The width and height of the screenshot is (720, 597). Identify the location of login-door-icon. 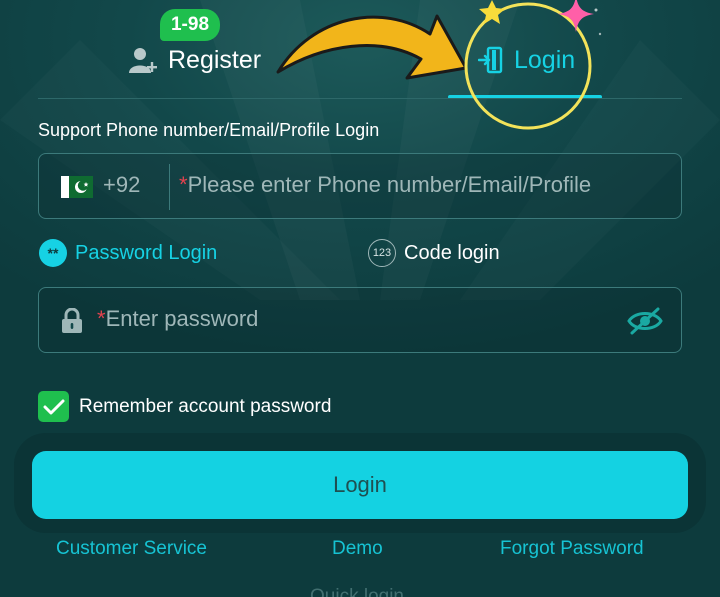
(490, 60).